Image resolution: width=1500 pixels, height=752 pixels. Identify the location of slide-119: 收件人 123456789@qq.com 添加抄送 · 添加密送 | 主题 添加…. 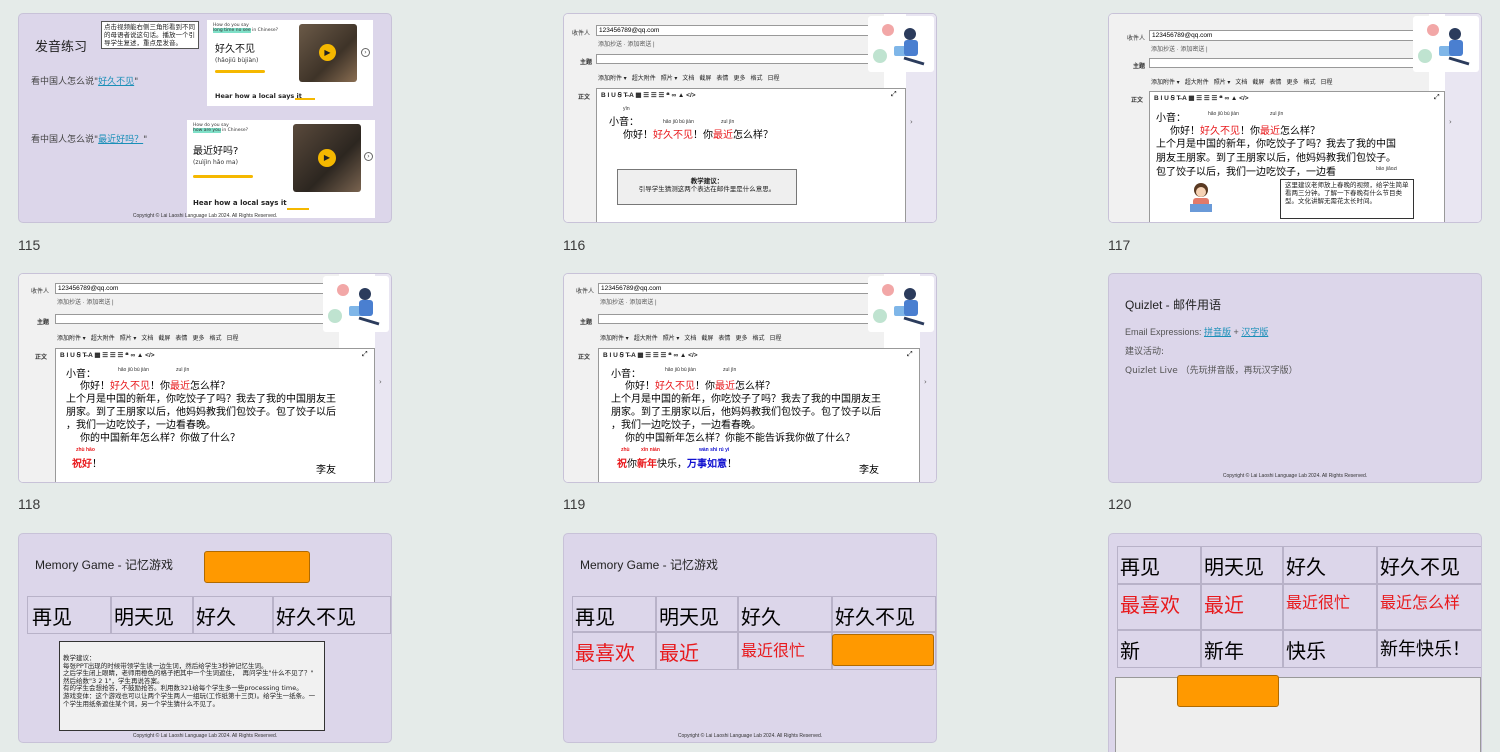
(750, 378).